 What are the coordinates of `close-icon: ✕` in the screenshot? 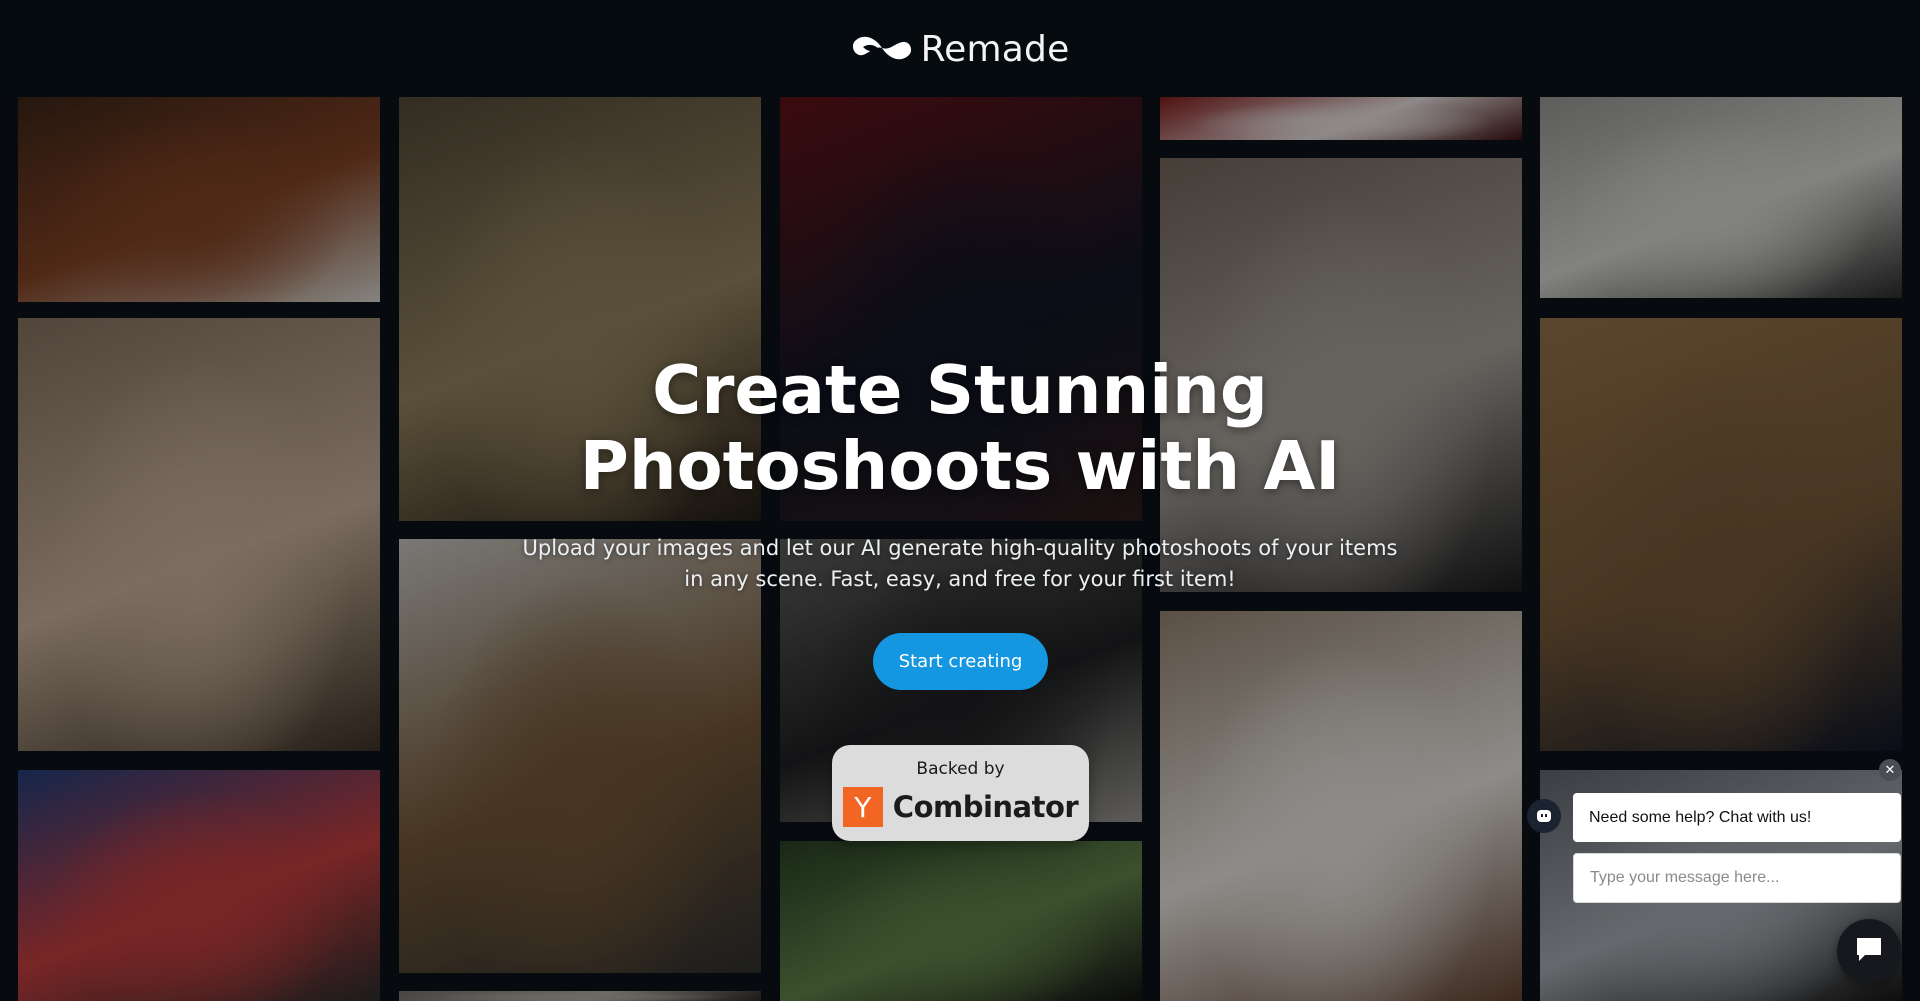 It's located at (1890, 770).